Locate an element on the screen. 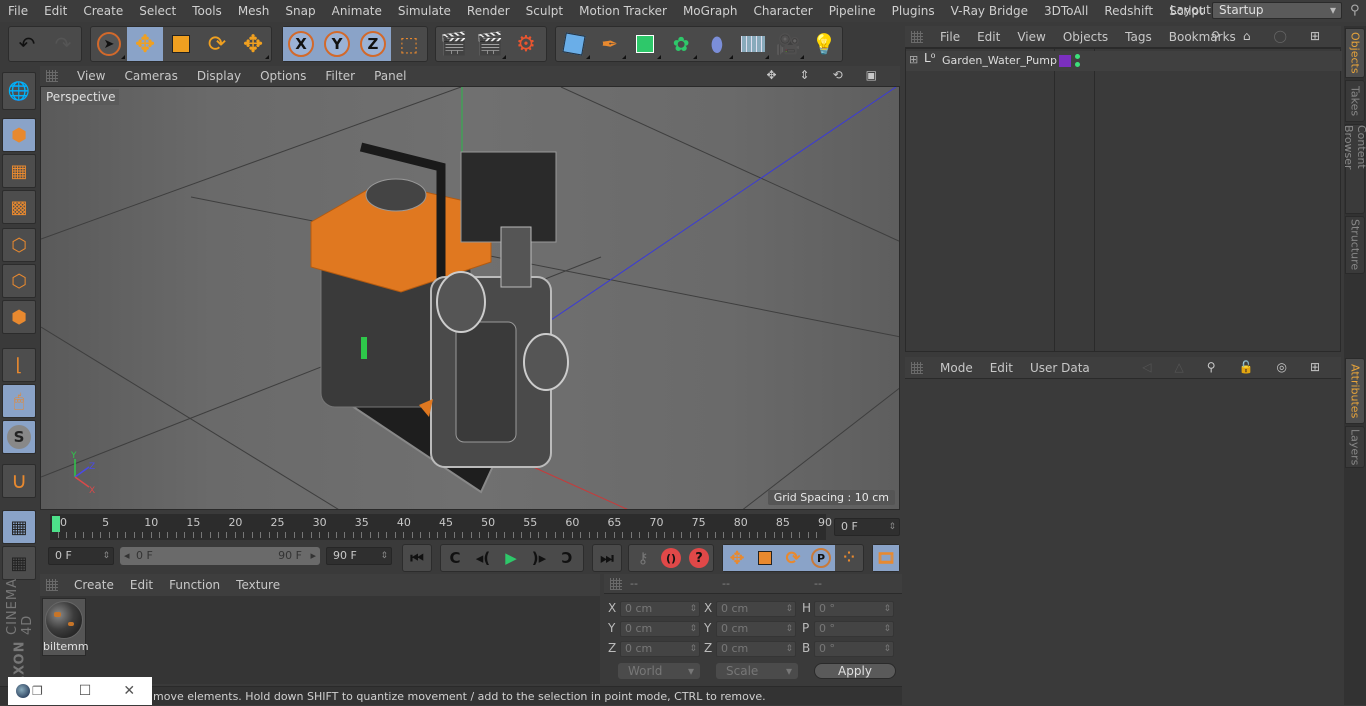  cloner-button: ✿ is located at coordinates (681, 44).